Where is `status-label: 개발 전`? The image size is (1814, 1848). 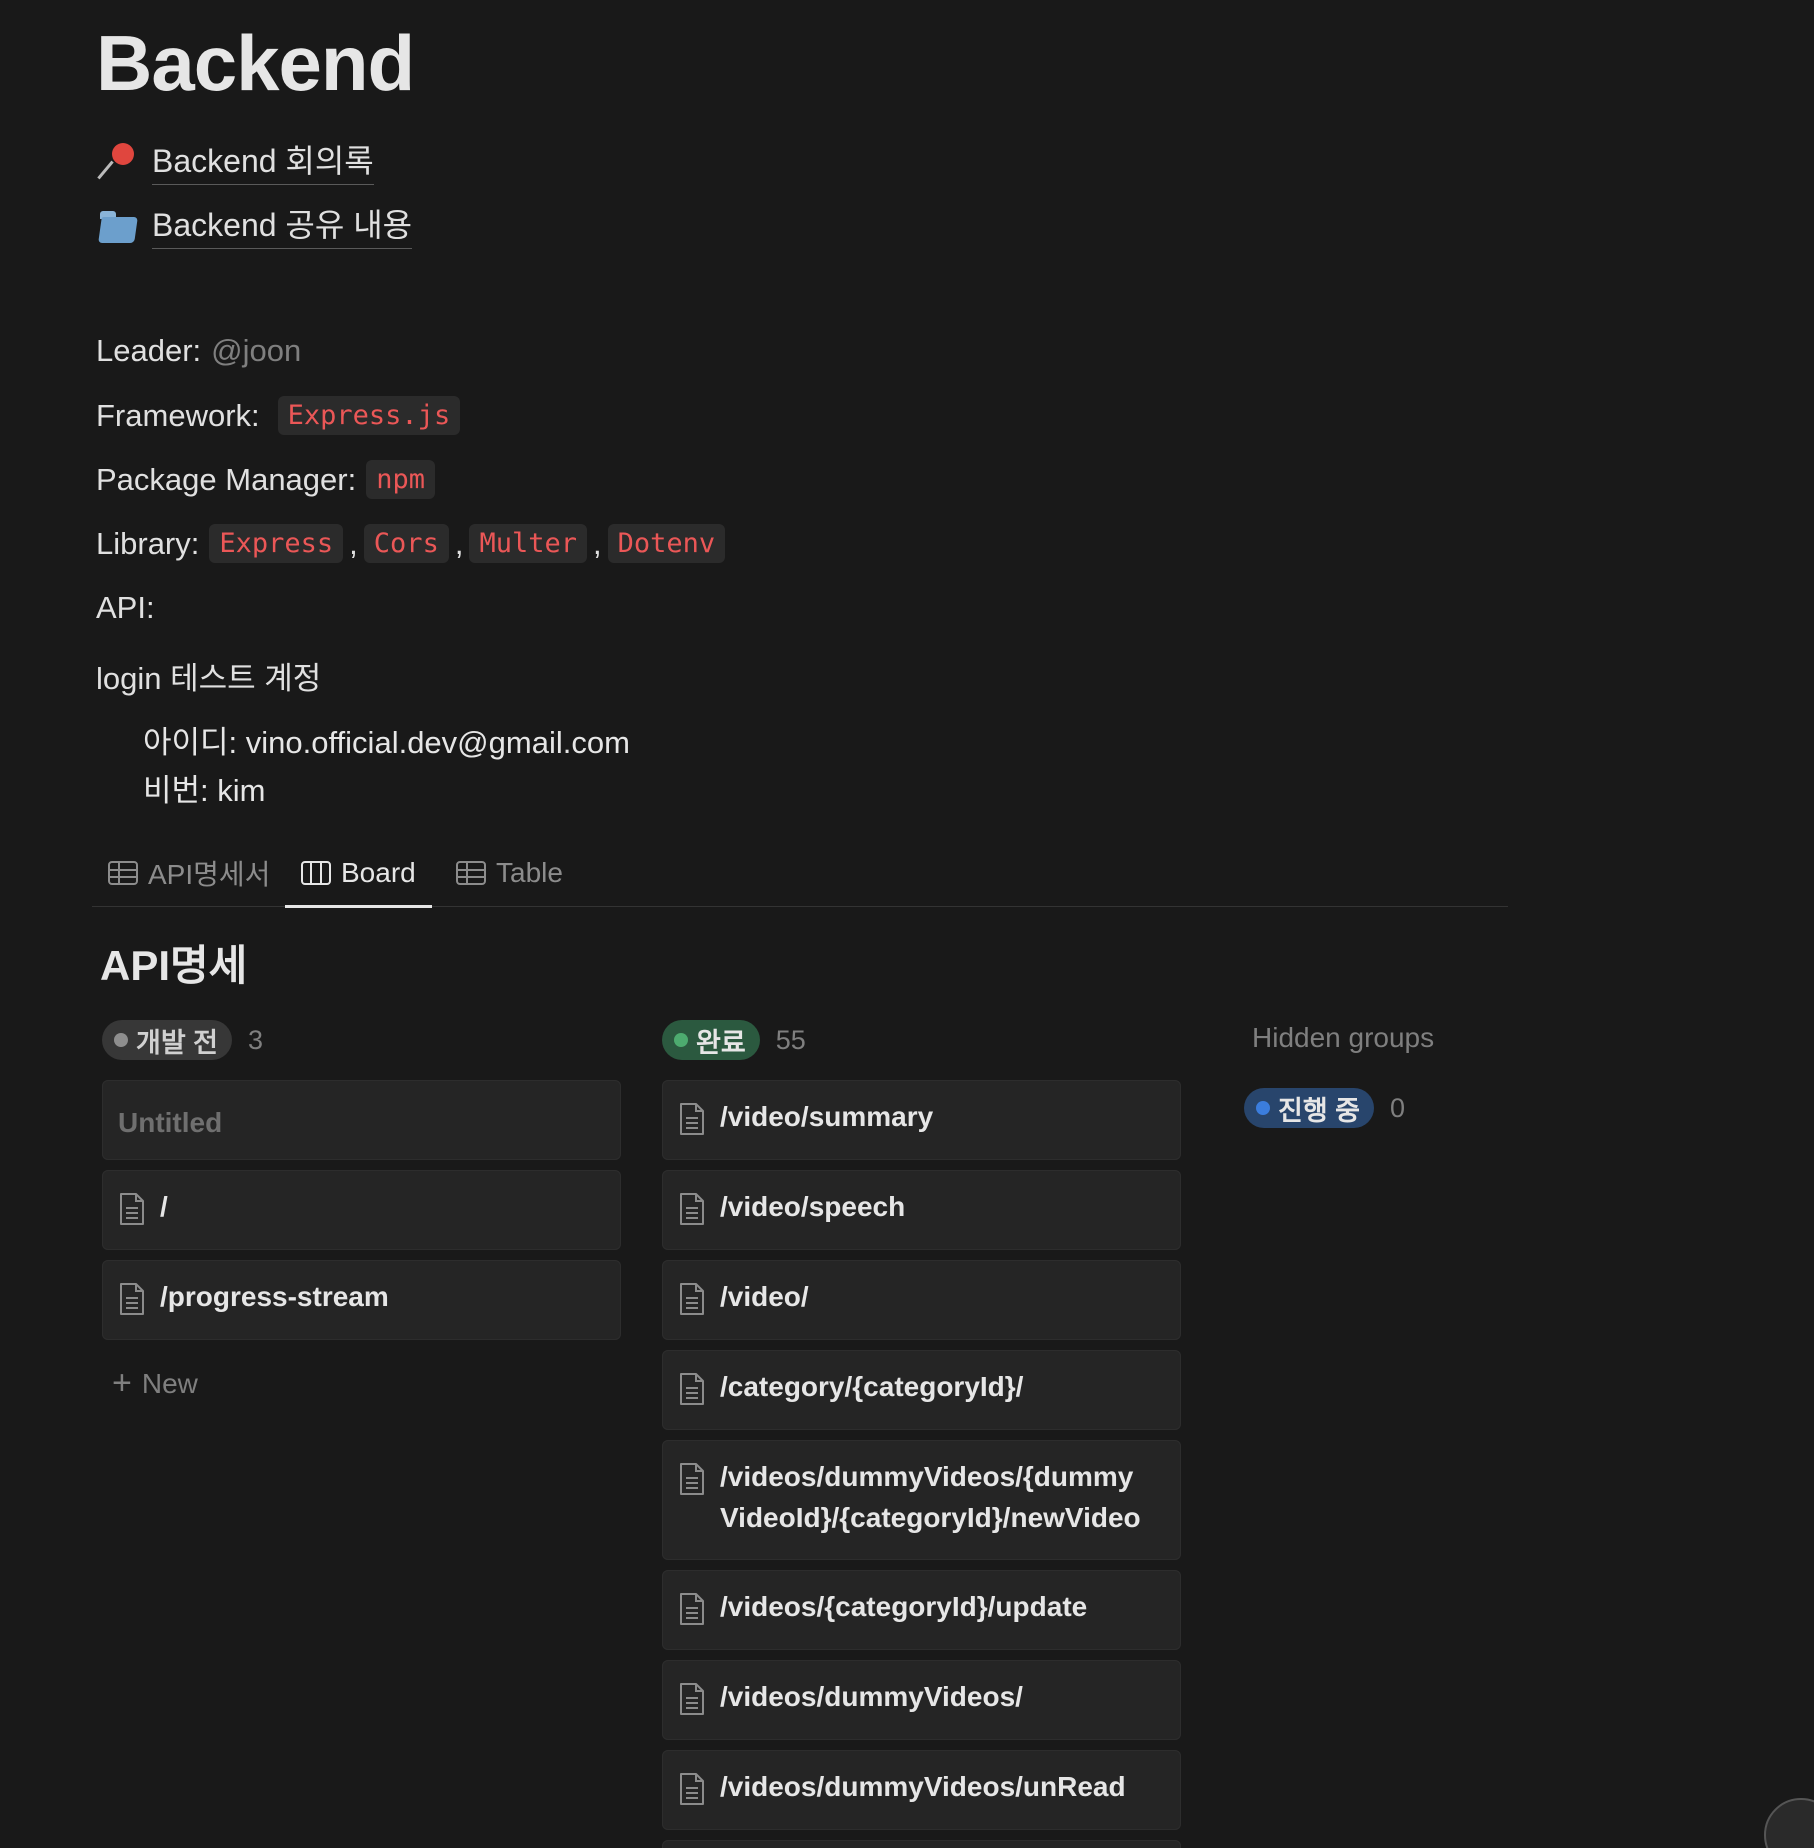 status-label: 개발 전 is located at coordinates (177, 1042).